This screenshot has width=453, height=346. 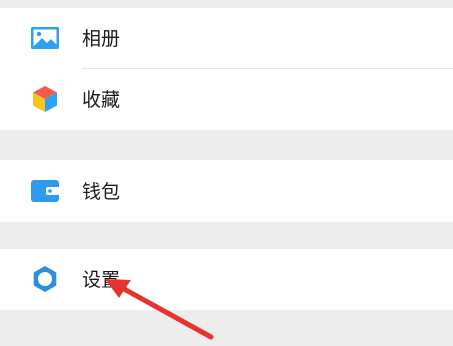 What do you see at coordinates (101, 100) in the screenshot?
I see `menu-item-favorites-label: 收藏` at bounding box center [101, 100].